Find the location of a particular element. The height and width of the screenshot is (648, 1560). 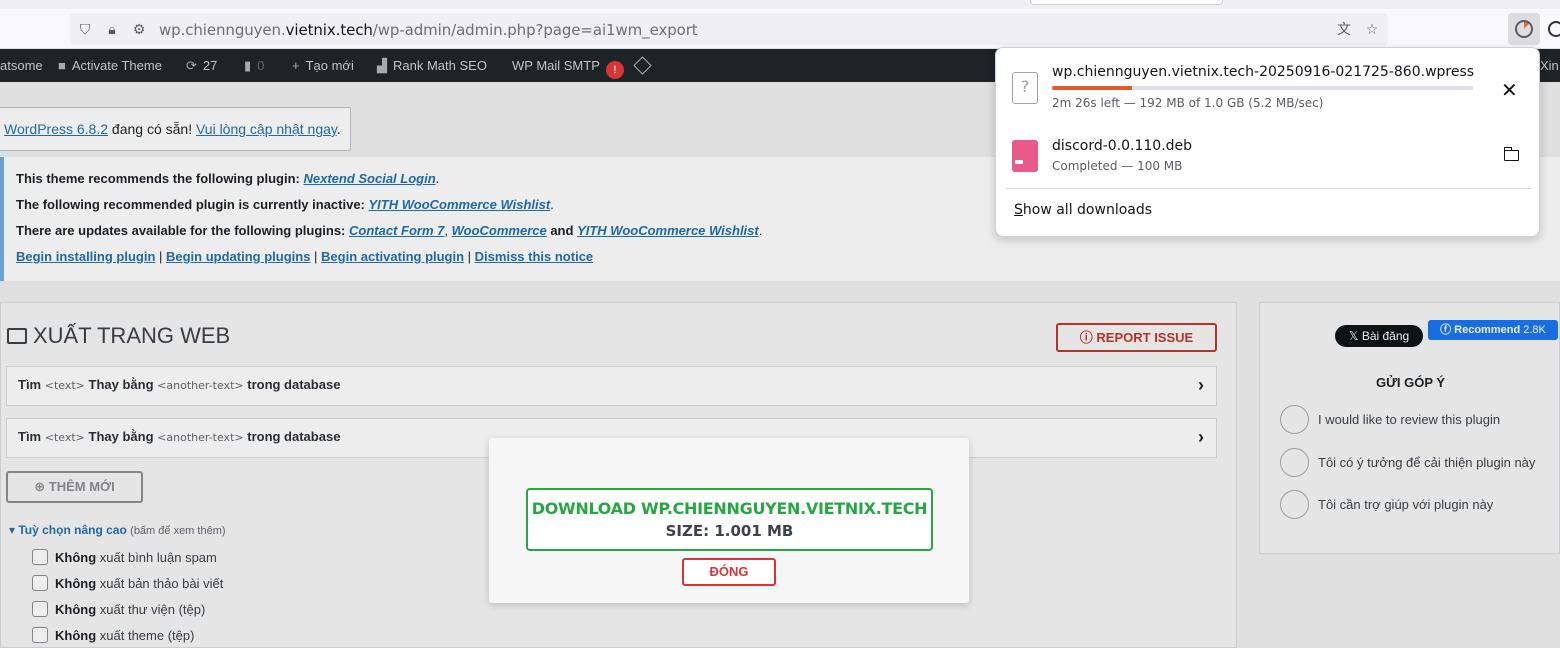

feedback-option-label: Tôi cần trợ giúp với plugin này is located at coordinates (1406, 504).